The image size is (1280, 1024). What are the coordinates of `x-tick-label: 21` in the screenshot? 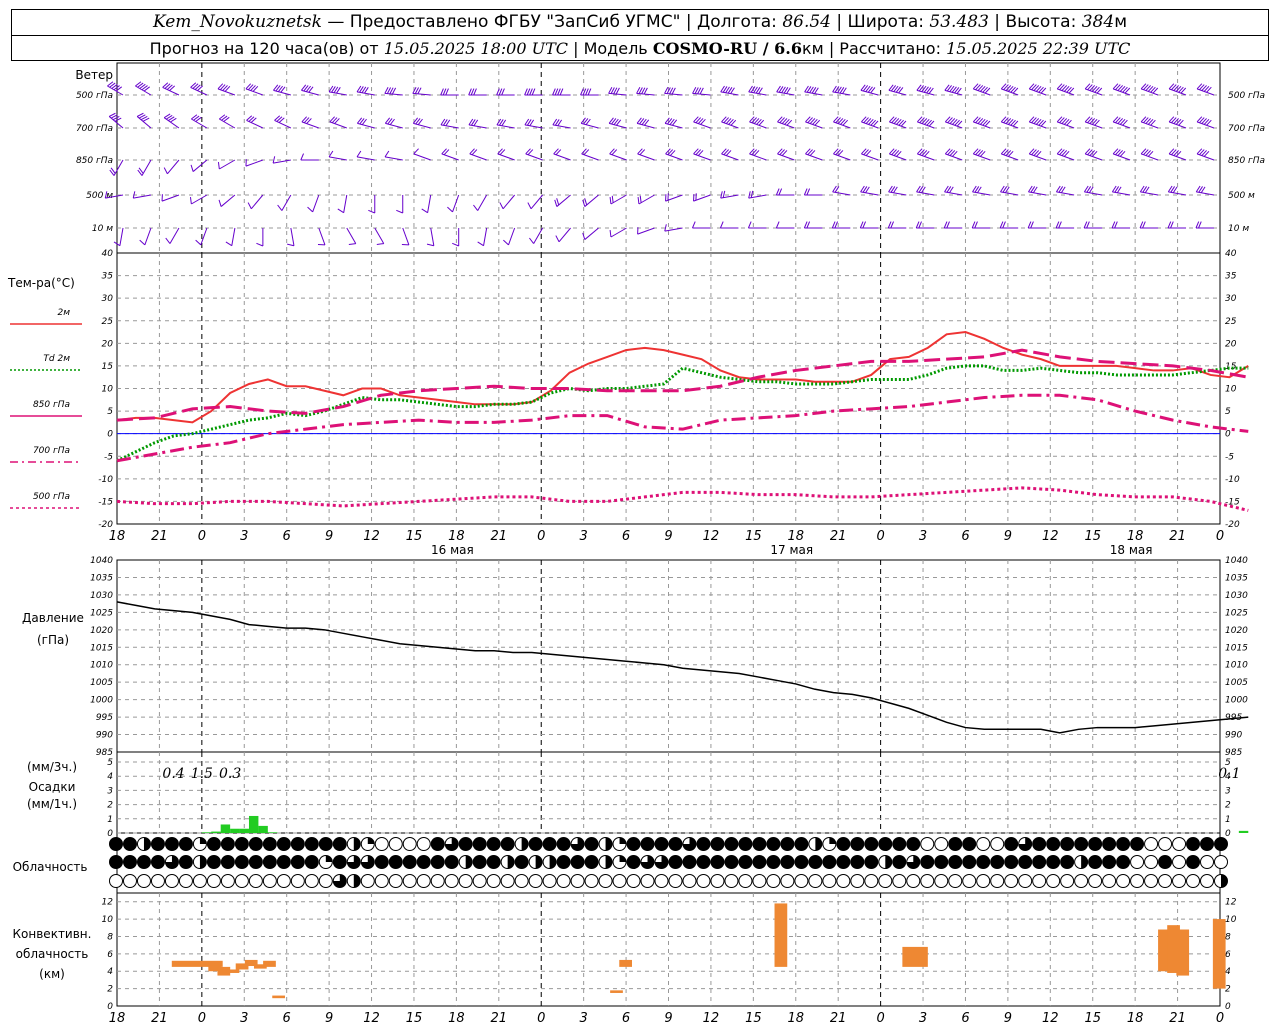 It's located at (159, 1017).